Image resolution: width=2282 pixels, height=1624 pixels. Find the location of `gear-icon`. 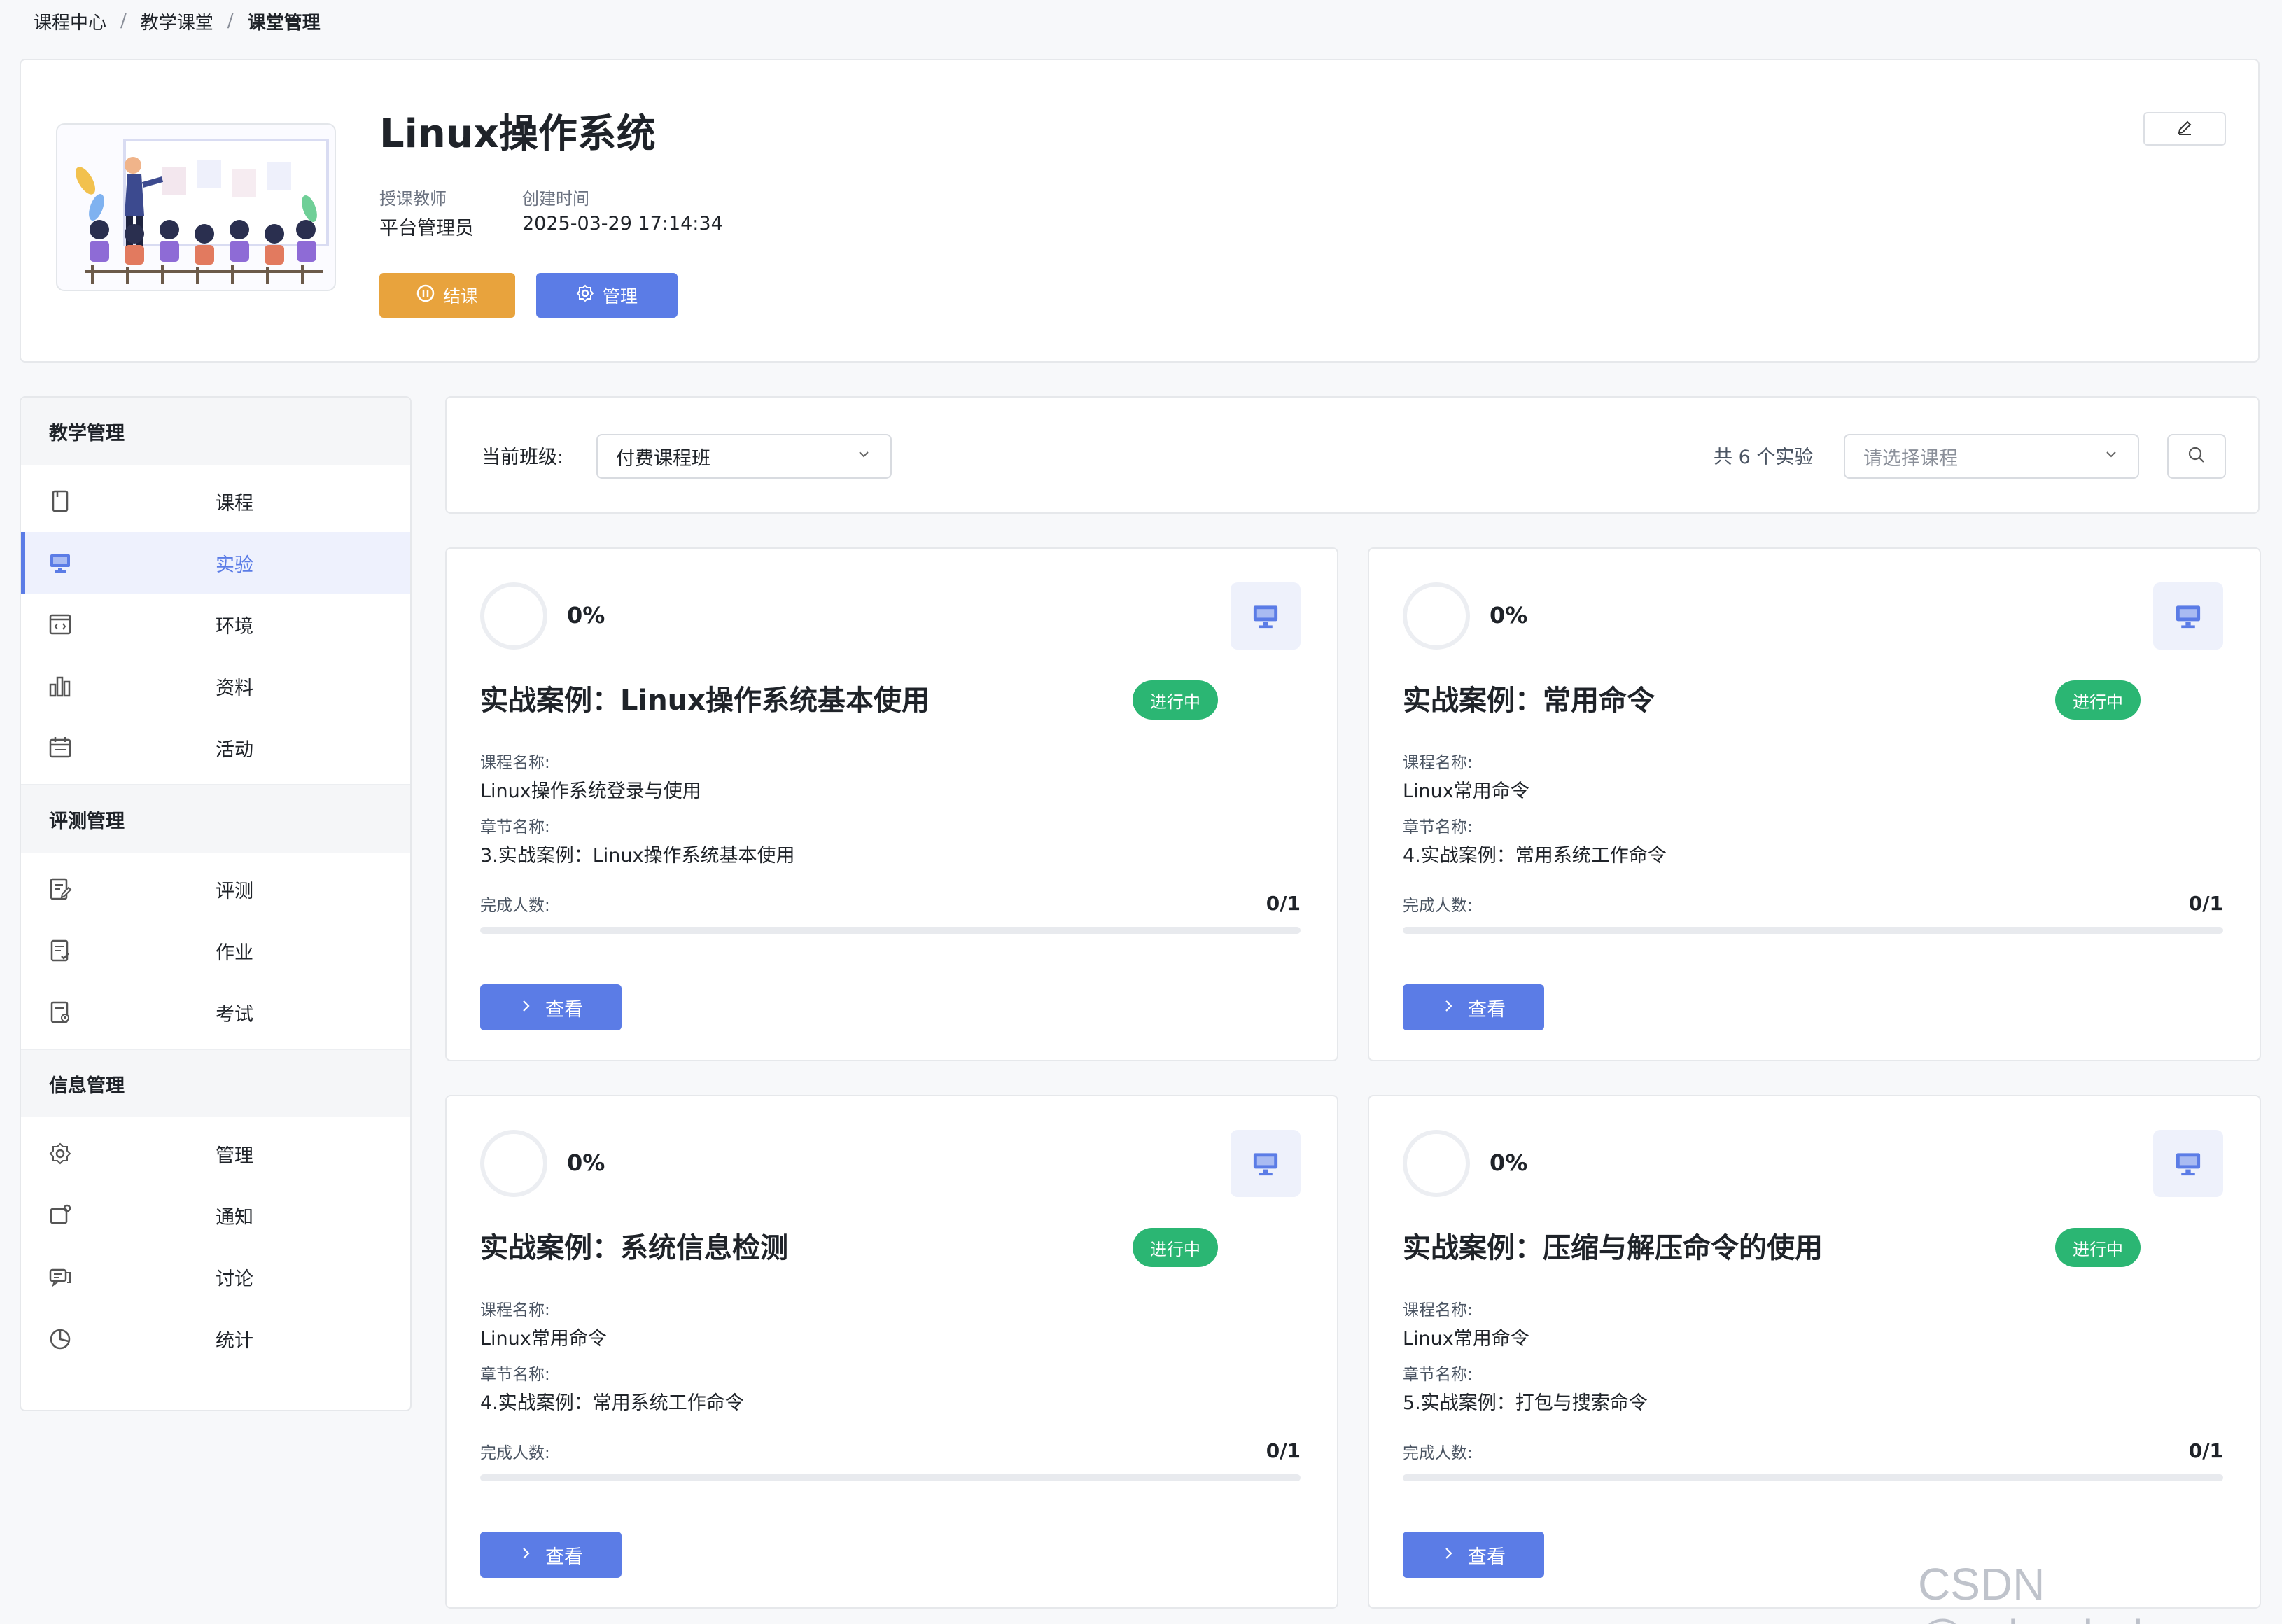

gear-icon is located at coordinates (585, 295).